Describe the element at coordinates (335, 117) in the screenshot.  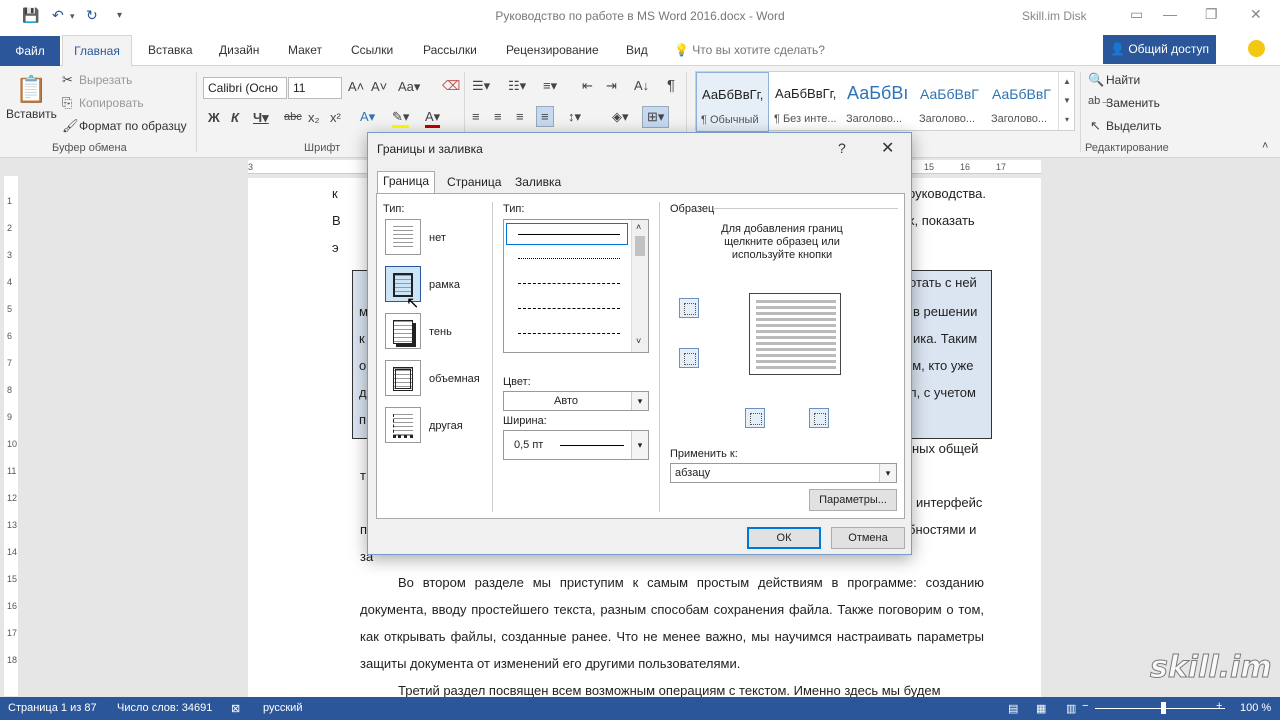
I see `superscript-icon: x²` at that location.